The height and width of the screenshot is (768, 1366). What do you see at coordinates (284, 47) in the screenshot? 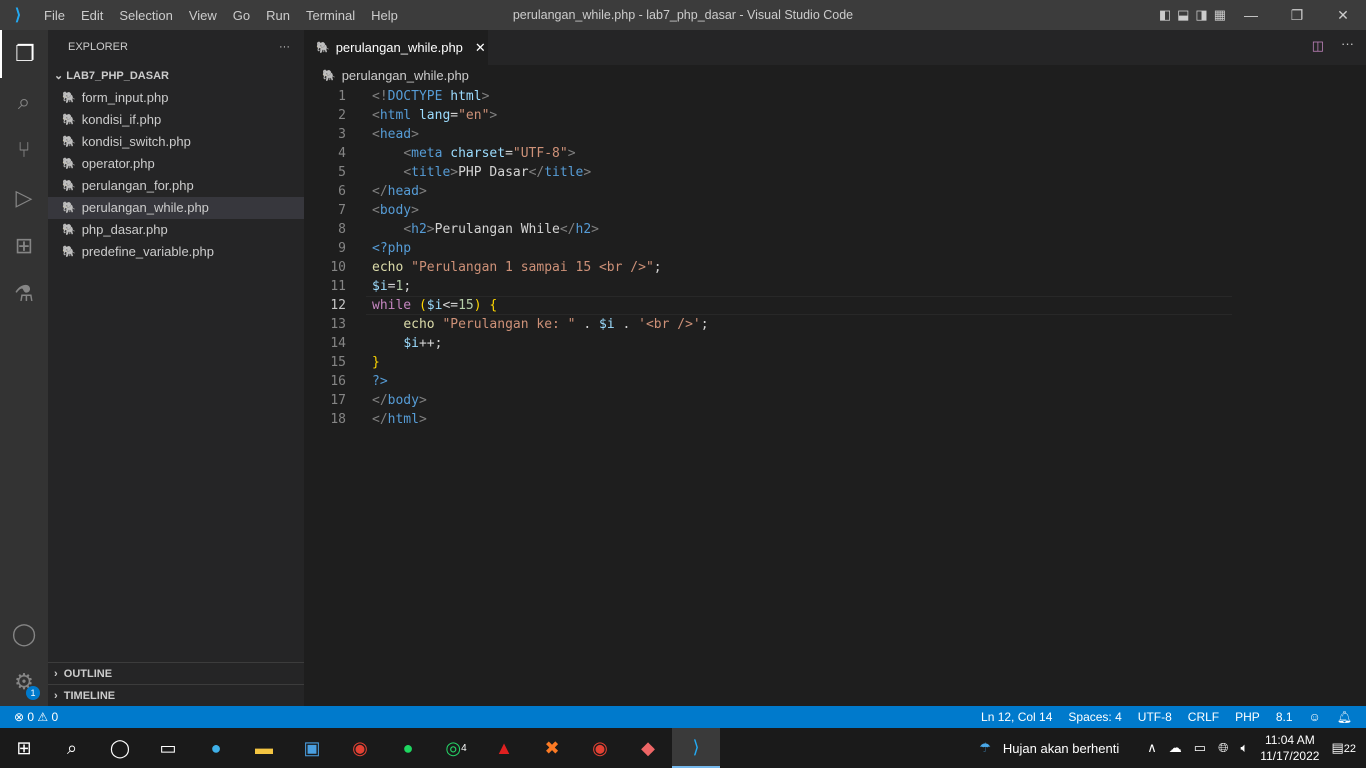
I see `explorer-more-button: ···` at bounding box center [284, 47].